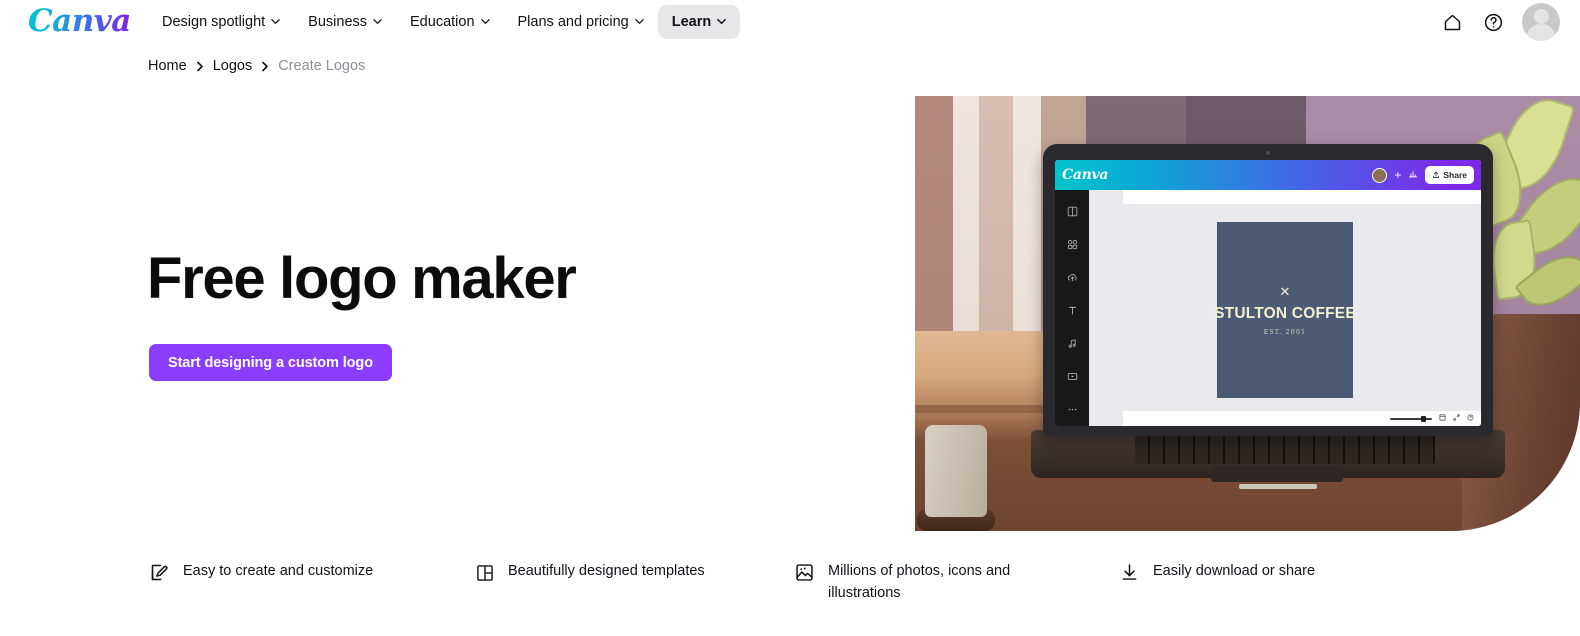 Image resolution: width=1580 pixels, height=636 pixels. Describe the element at coordinates (233, 66) in the screenshot. I see `breadcrumb-item-logos: Logos` at that location.